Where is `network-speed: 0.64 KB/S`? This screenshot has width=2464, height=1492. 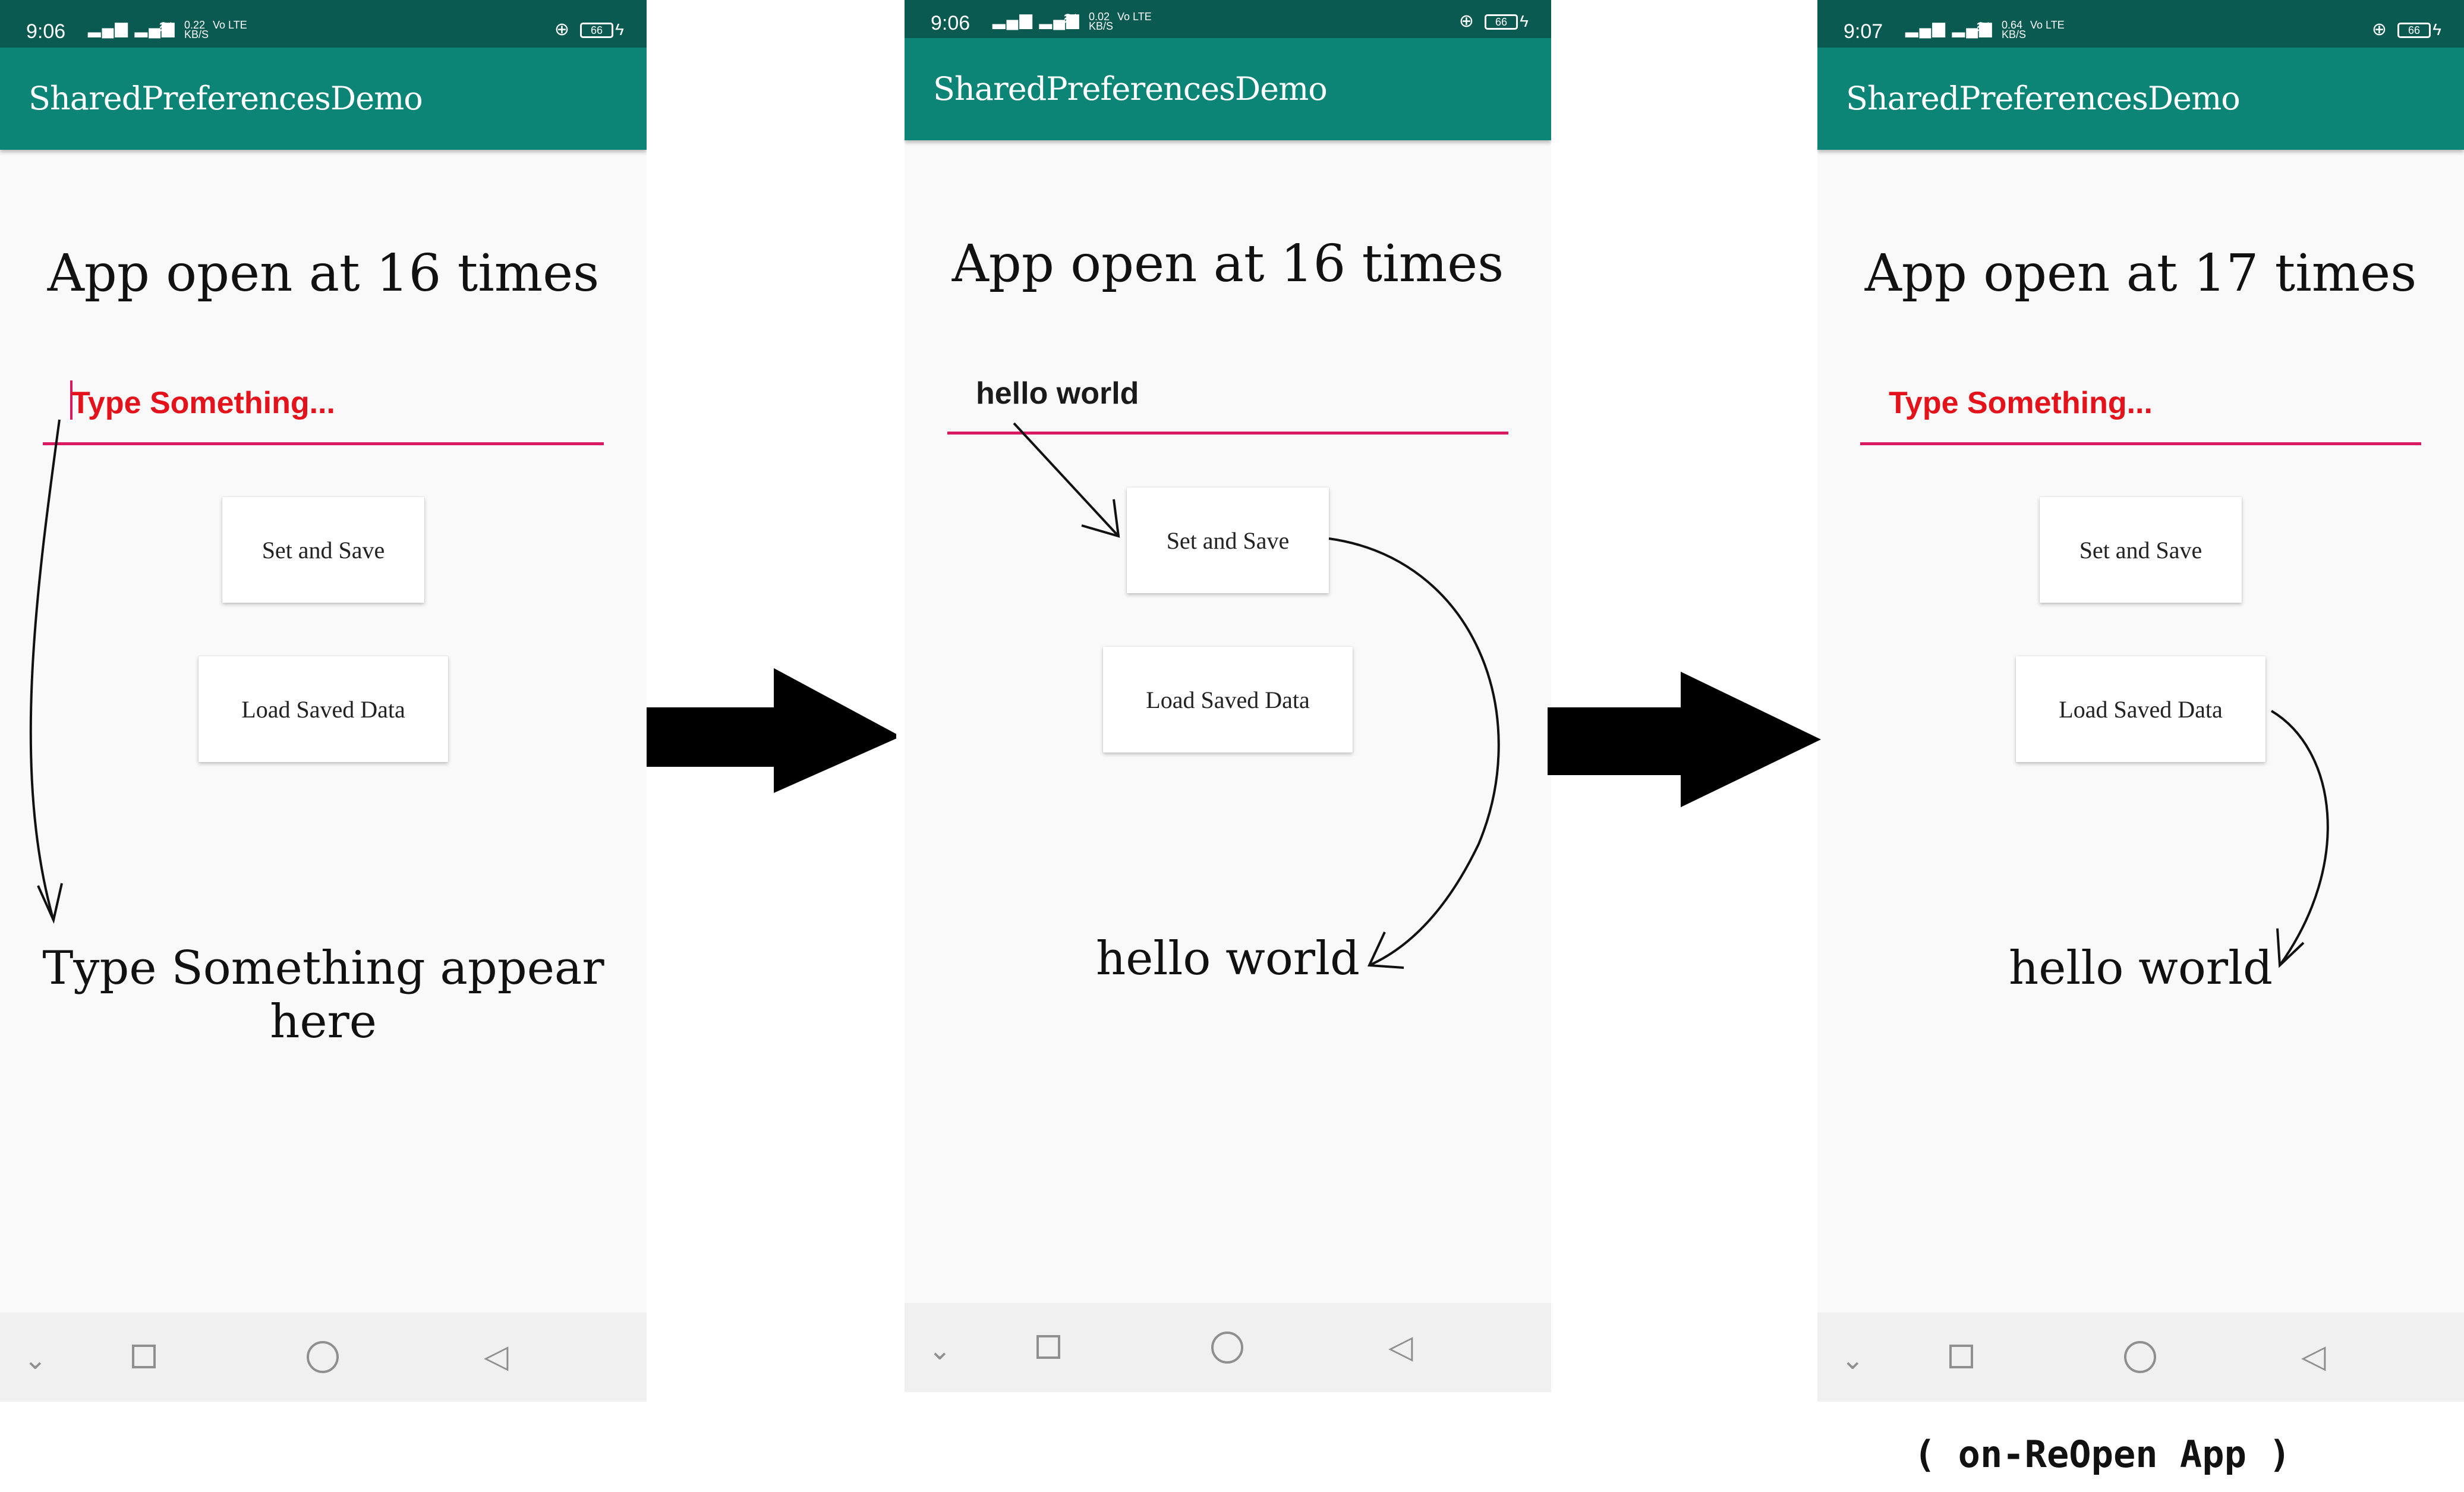 network-speed: 0.64 KB/S is located at coordinates (2014, 29).